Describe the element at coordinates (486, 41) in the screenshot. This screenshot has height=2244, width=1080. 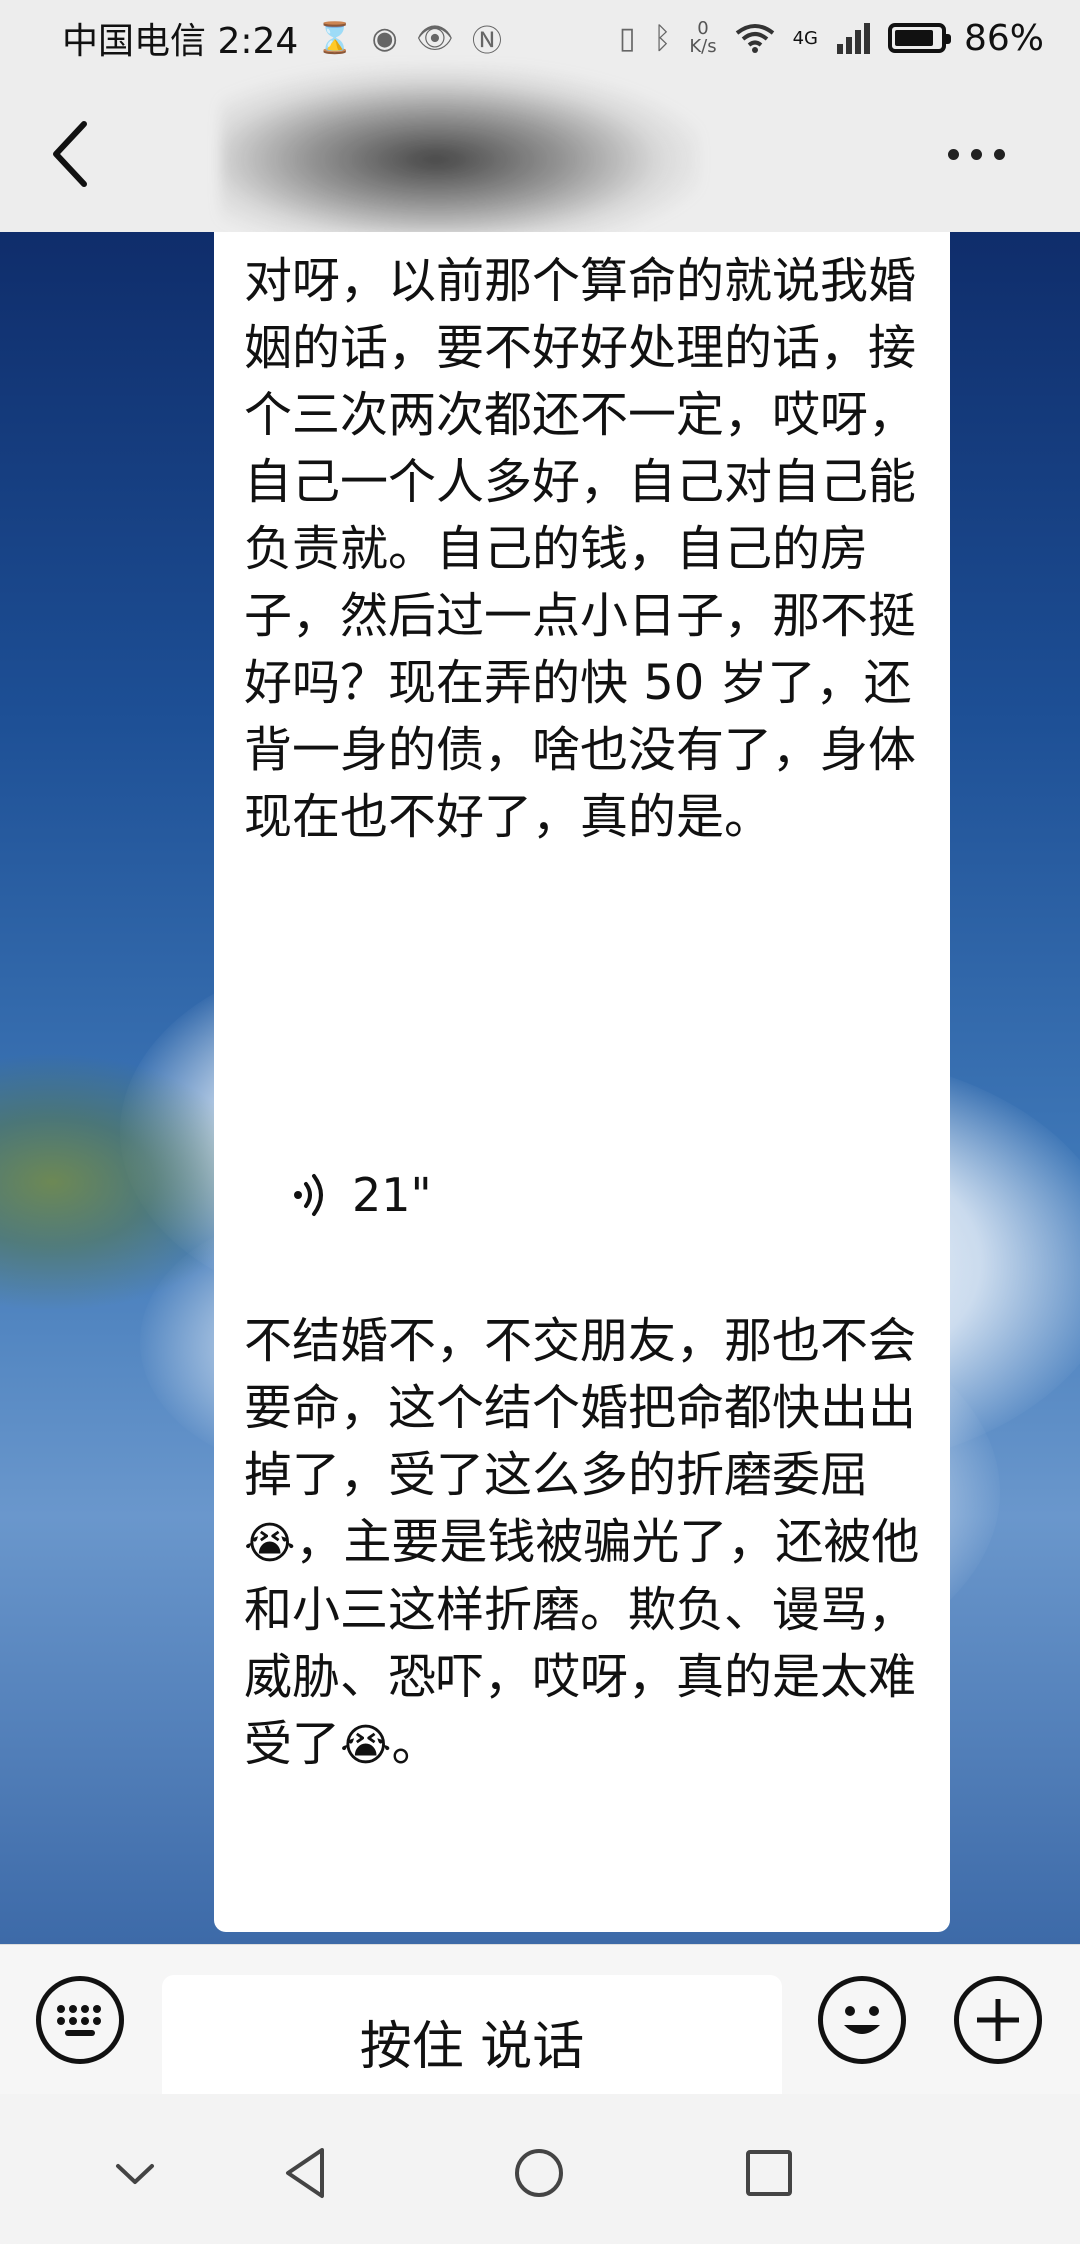
I see `nfc-icon: Ⓝ` at that location.